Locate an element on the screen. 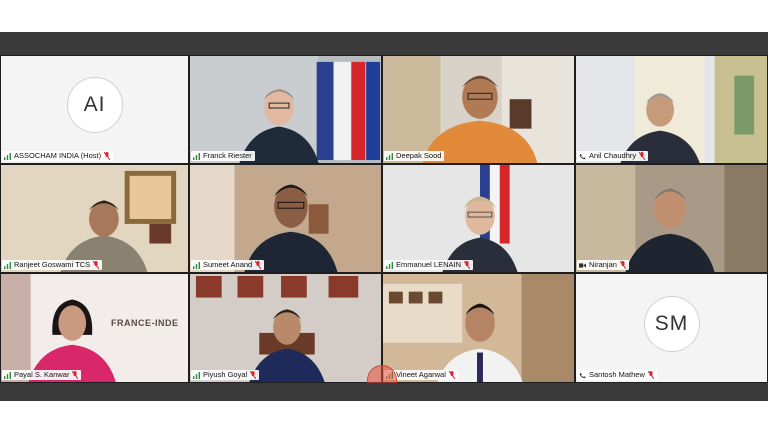  participant-tile: FRANCE-INDE Payal S. Kanwar is located at coordinates (94, 328).